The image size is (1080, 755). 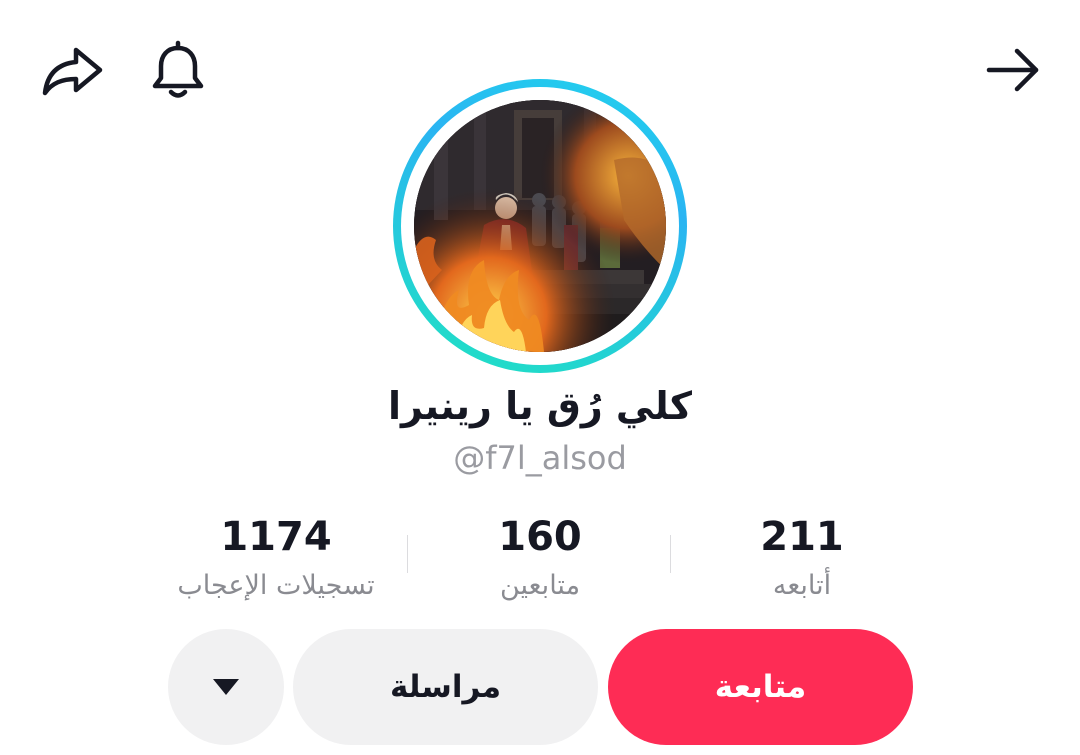 I want to click on avatar-ring, so click(x=540, y=226).